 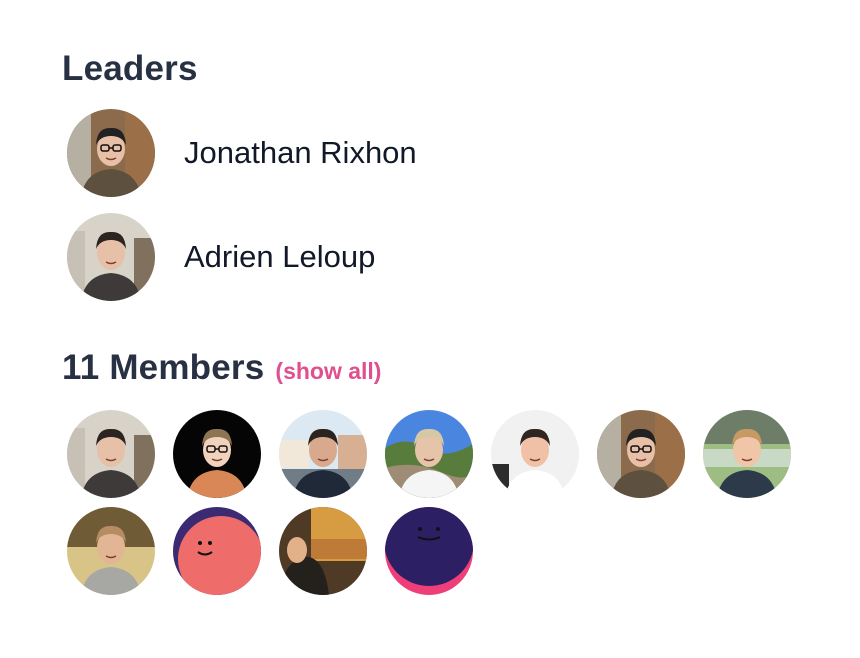 What do you see at coordinates (163, 367) in the screenshot?
I see `members-heading: 11 Members` at bounding box center [163, 367].